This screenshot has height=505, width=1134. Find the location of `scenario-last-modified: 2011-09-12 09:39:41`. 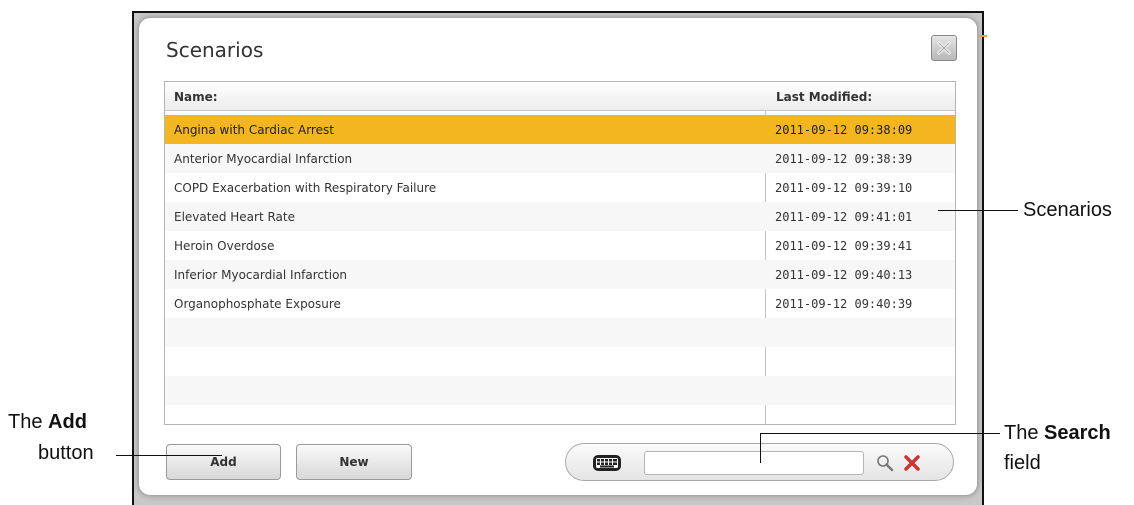

scenario-last-modified: 2011-09-12 09:39:41 is located at coordinates (844, 246).